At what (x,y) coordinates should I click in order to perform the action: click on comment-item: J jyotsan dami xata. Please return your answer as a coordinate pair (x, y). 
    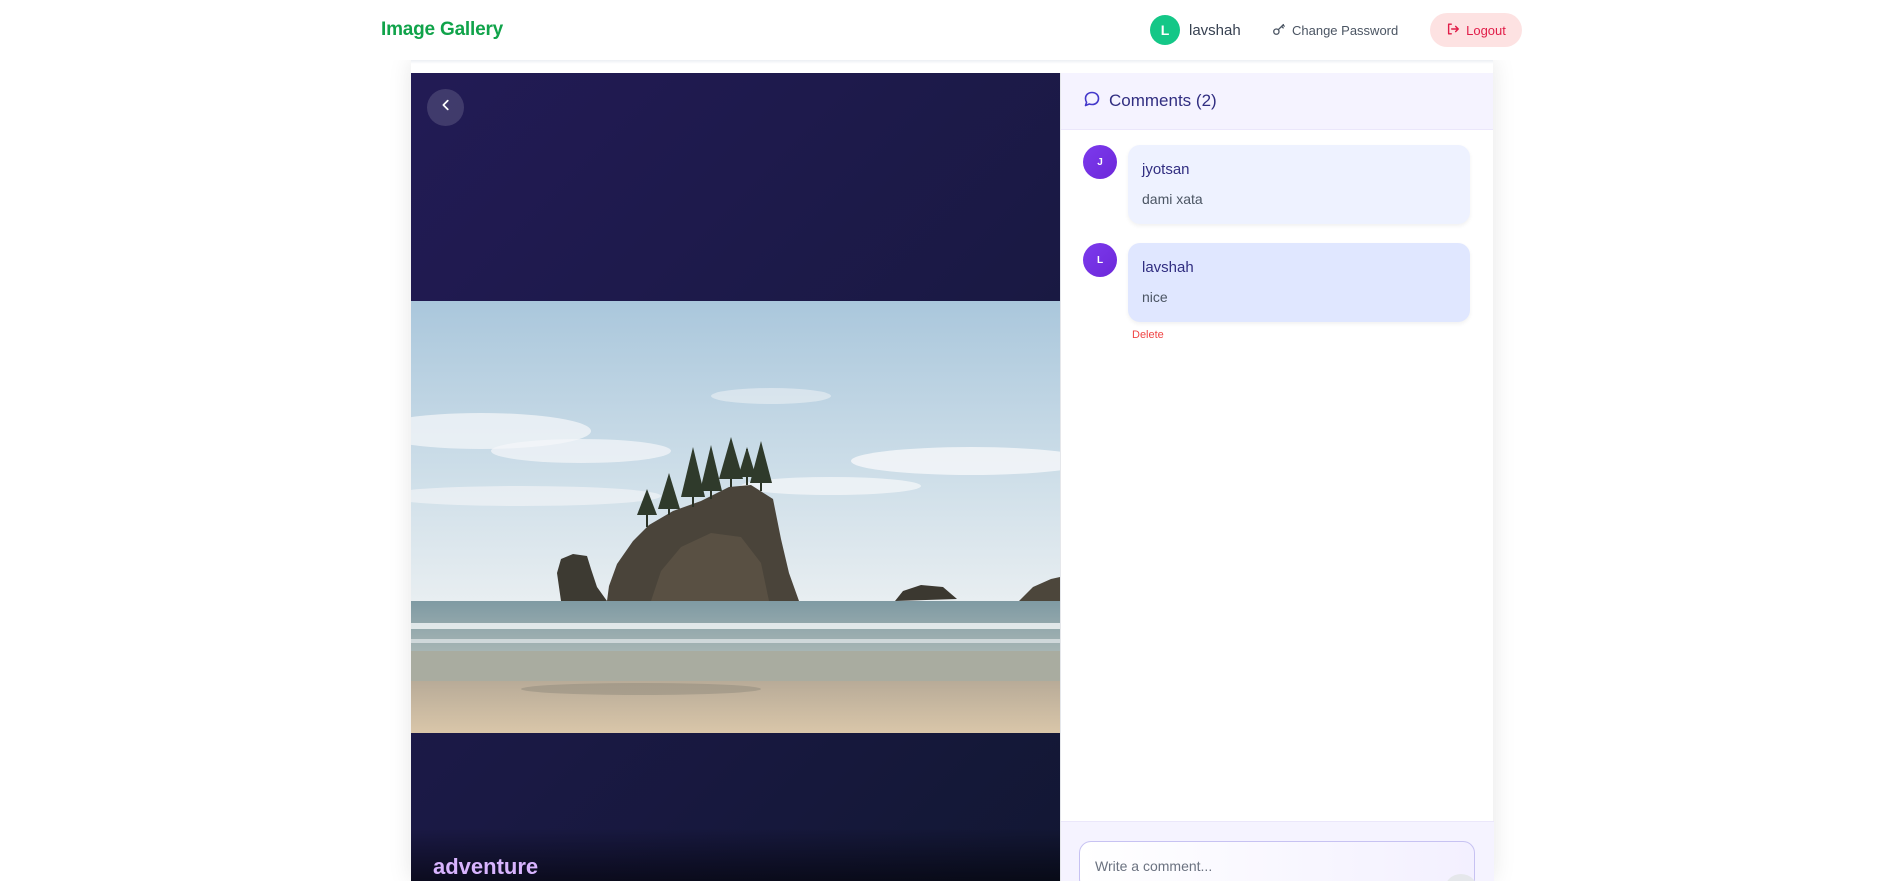
    Looking at the image, I should click on (1276, 184).